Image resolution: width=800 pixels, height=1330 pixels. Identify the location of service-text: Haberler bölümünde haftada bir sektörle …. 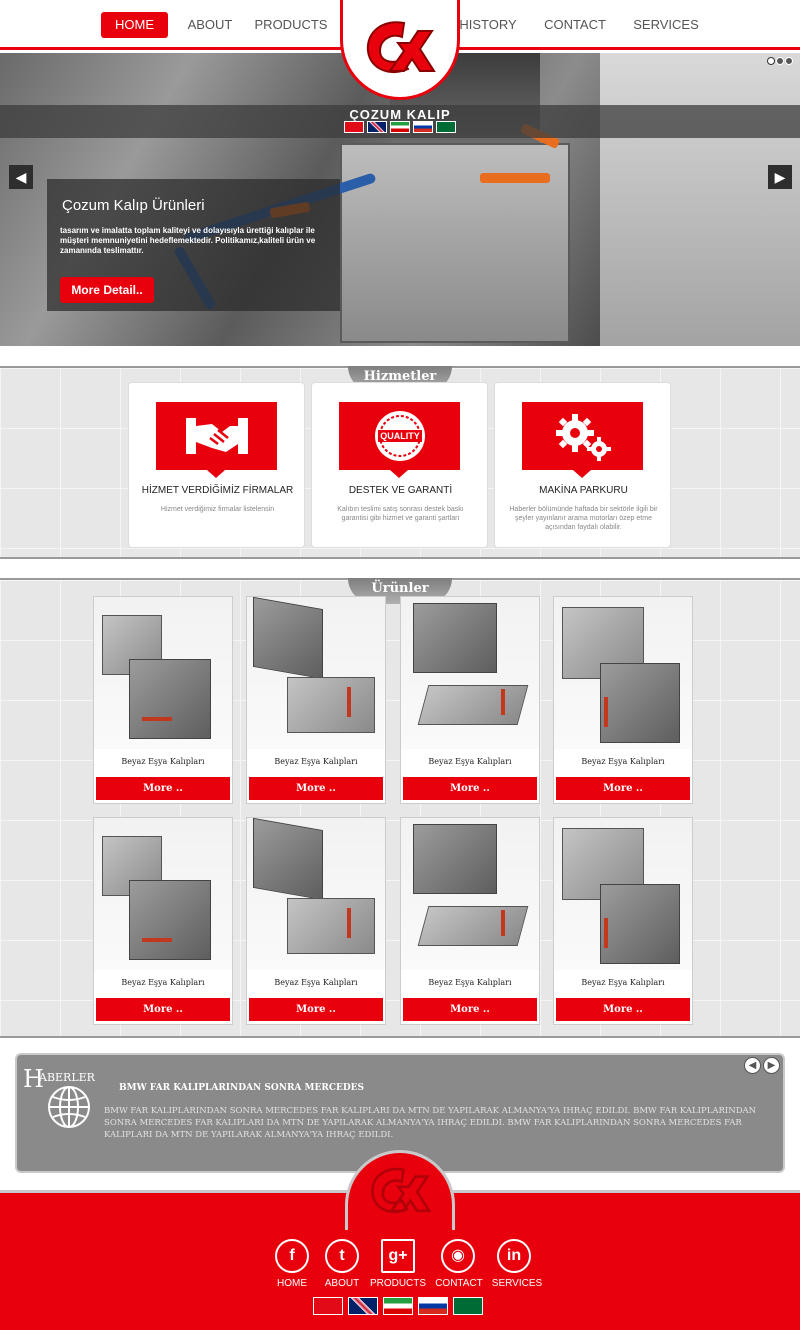
(583, 518).